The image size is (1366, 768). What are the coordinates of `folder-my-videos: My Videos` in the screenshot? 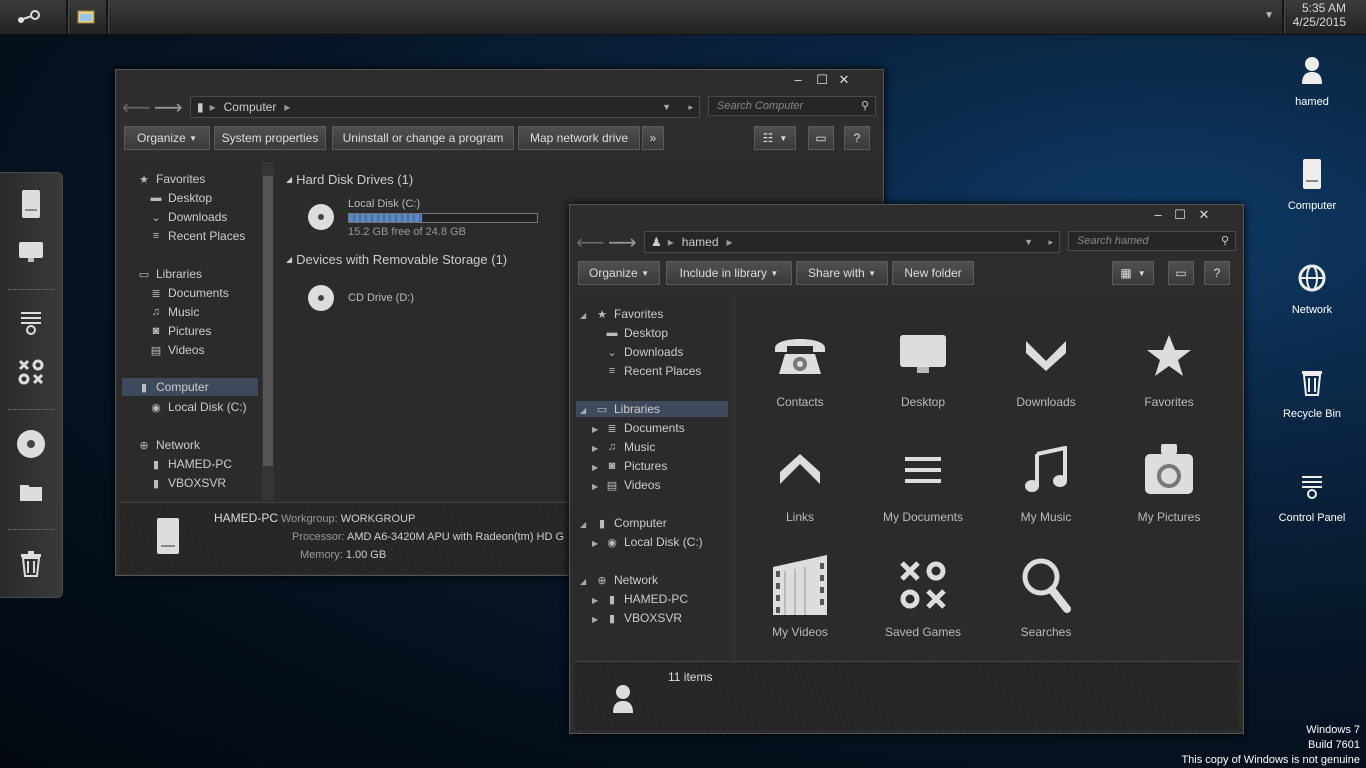 It's located at (800, 592).